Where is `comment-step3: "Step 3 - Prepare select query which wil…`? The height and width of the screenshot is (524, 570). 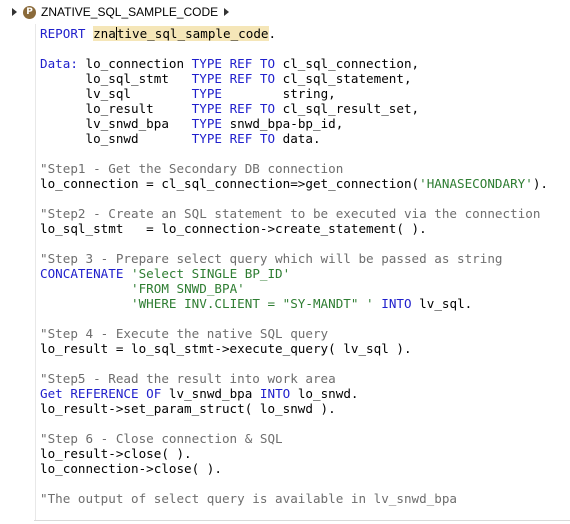
comment-step3: "Step 3 - Prepare select query which wil… is located at coordinates (271, 258).